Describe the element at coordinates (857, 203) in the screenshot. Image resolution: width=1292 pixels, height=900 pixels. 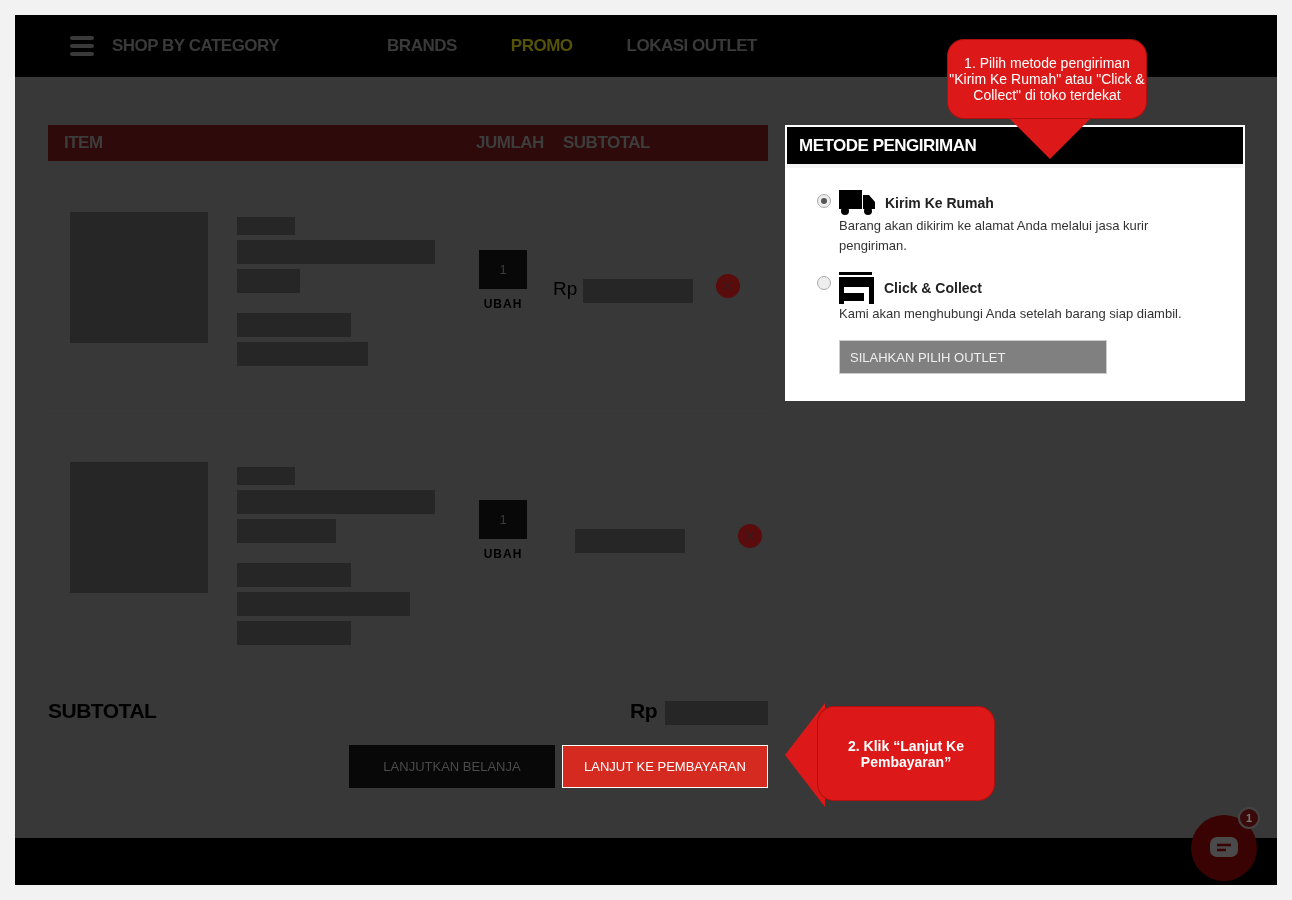
I see `truck-icon` at that location.